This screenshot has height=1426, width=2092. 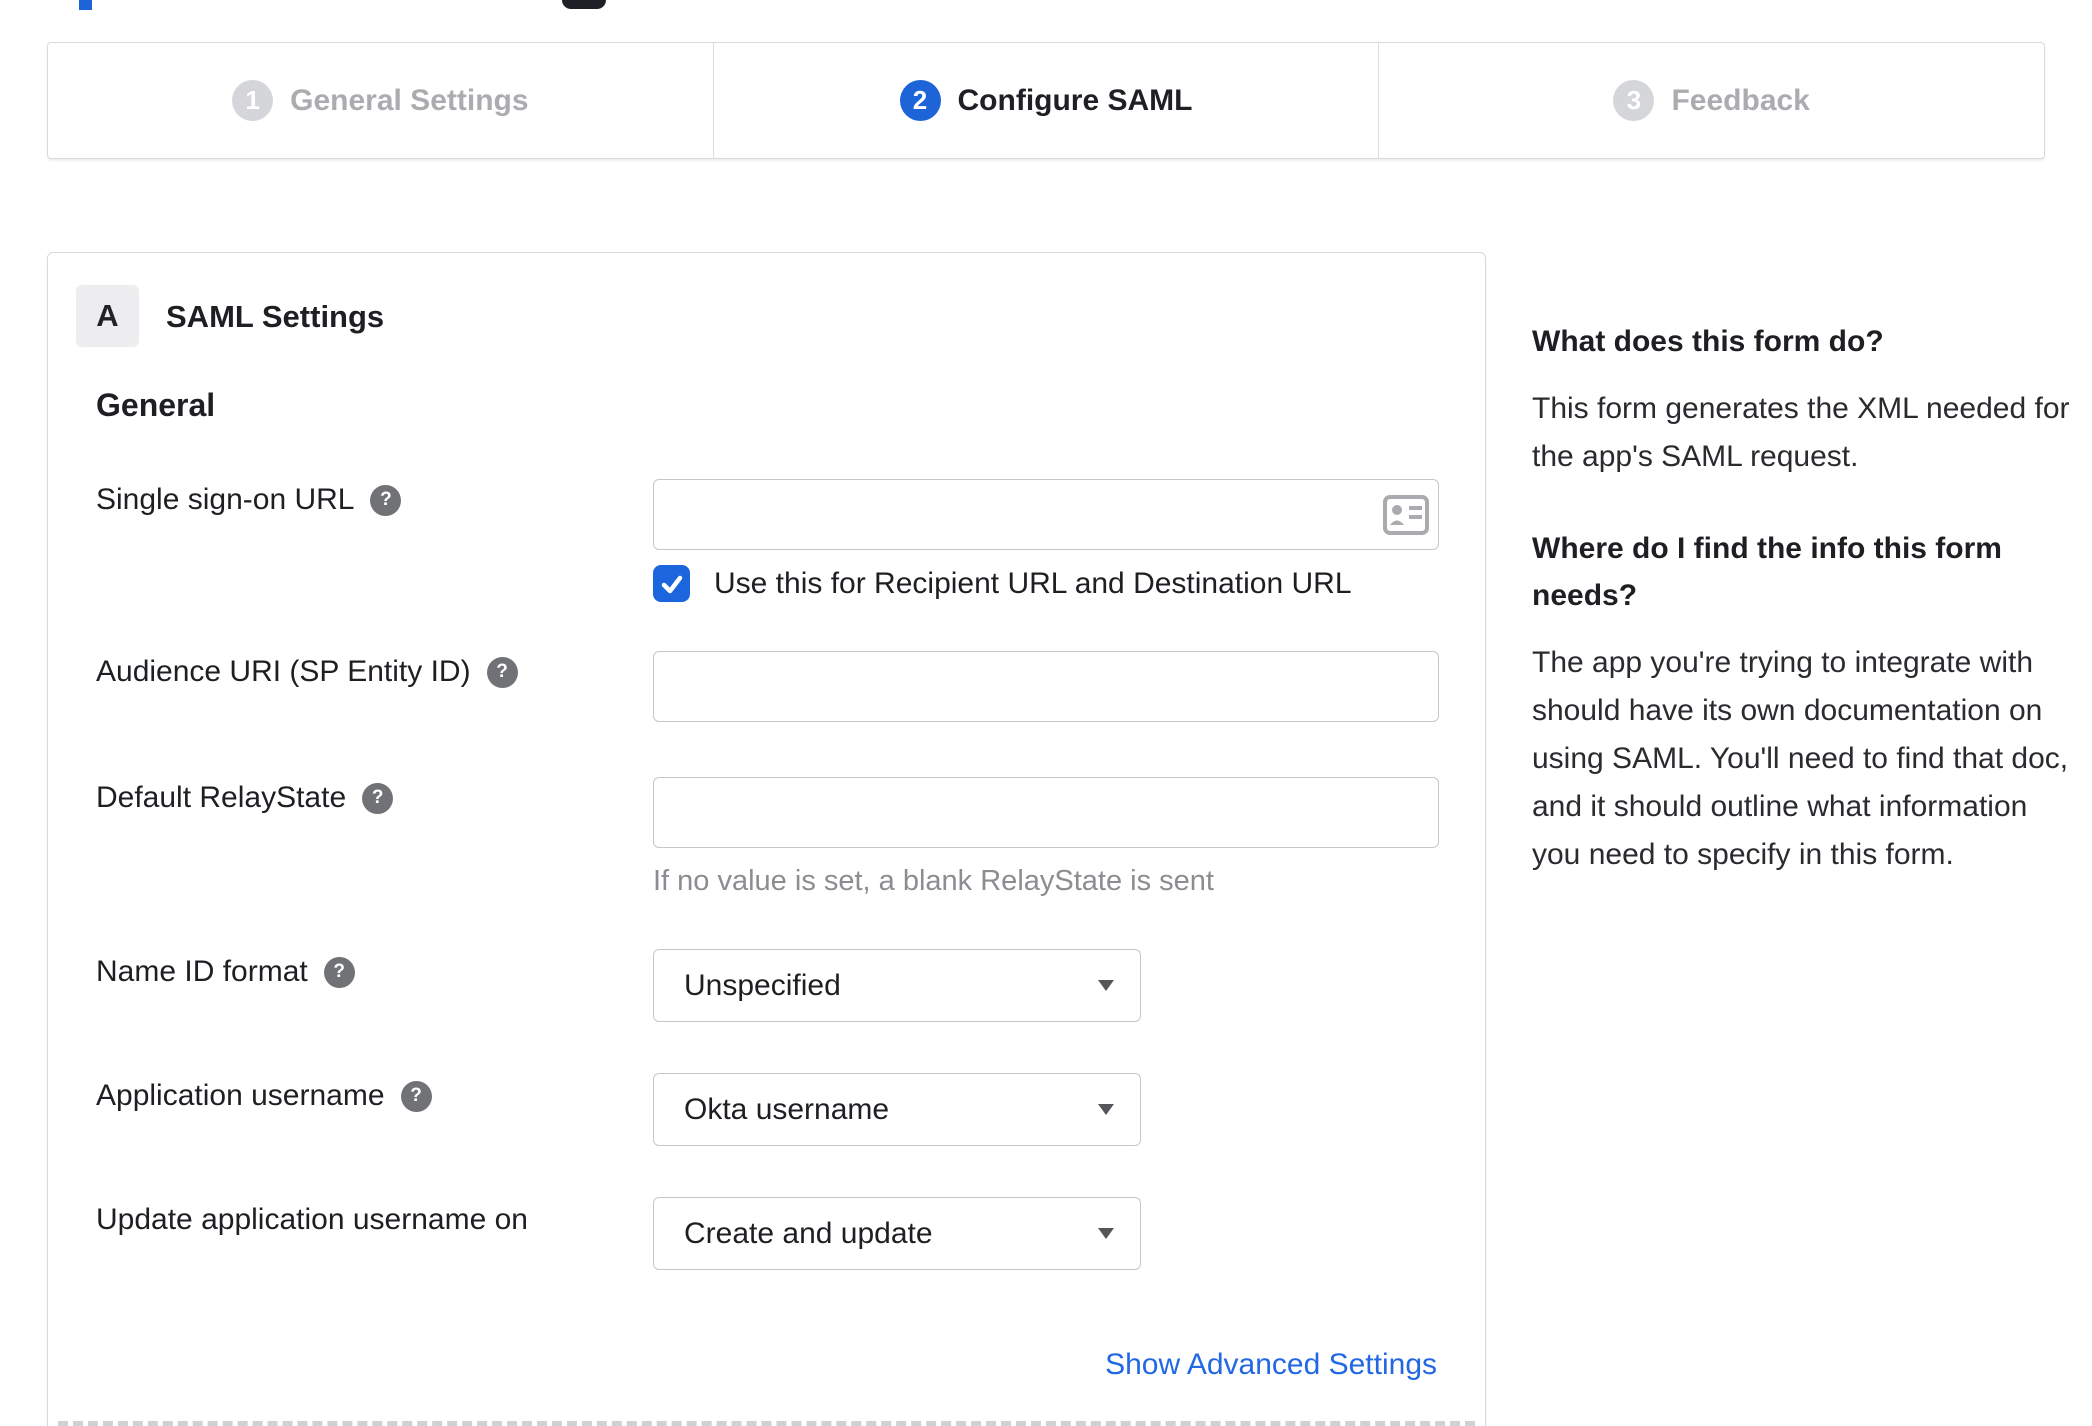 What do you see at coordinates (253, 100) in the screenshot?
I see `step-number-badge: 1` at bounding box center [253, 100].